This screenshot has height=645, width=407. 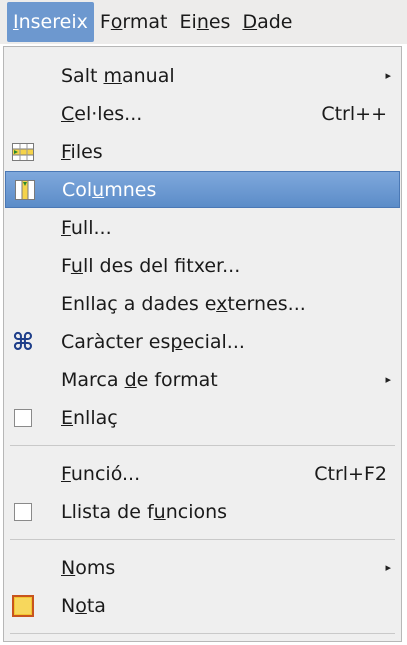 I want to click on insert-columns-icon, so click(x=25, y=190).